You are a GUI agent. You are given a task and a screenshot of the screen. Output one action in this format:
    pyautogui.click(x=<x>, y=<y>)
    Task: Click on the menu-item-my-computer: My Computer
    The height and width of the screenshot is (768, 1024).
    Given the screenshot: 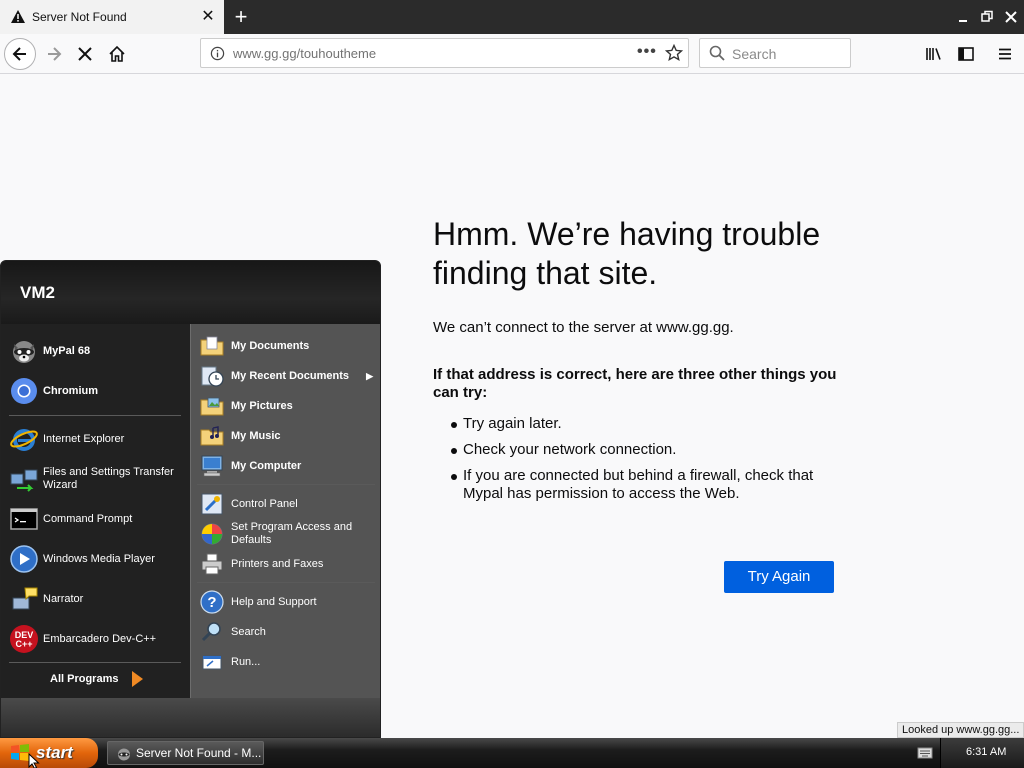 What is the action you would take?
    pyautogui.click(x=249, y=466)
    